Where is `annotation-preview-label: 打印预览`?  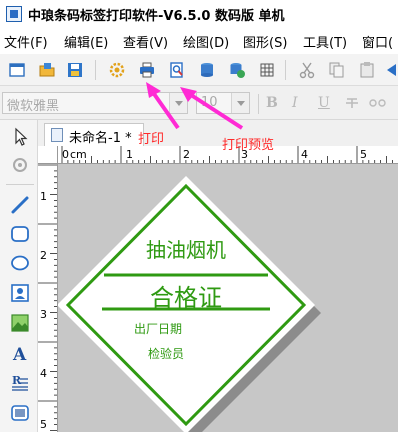 annotation-preview-label: 打印预览 is located at coordinates (248, 145).